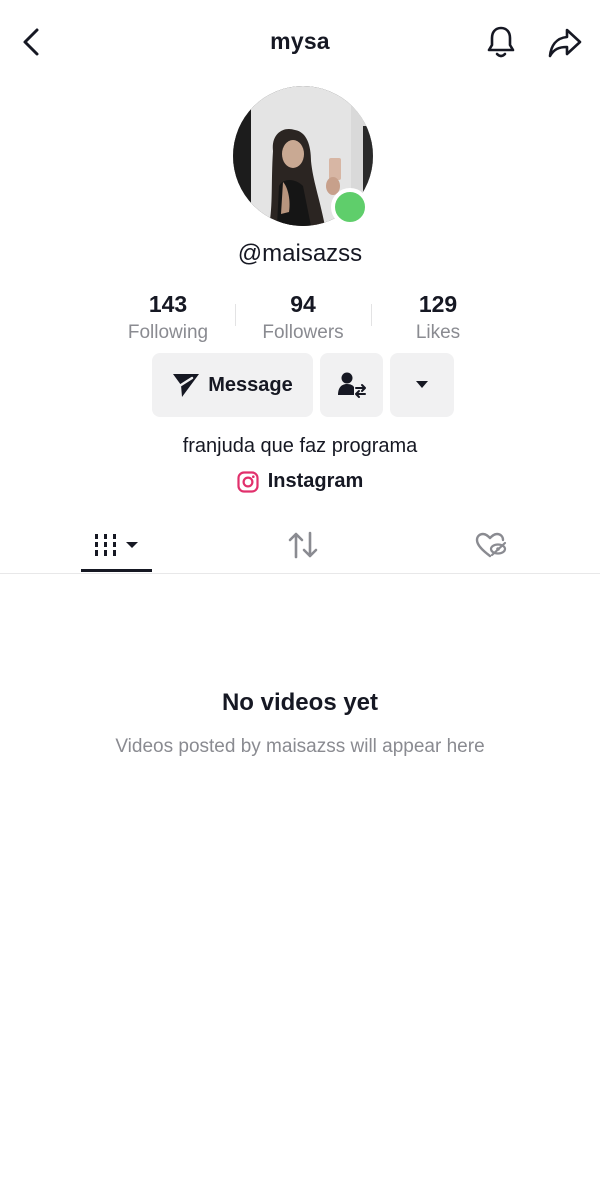 The image size is (600, 1195). Describe the element at coordinates (303, 304) in the screenshot. I see `stat-value: 94` at that location.